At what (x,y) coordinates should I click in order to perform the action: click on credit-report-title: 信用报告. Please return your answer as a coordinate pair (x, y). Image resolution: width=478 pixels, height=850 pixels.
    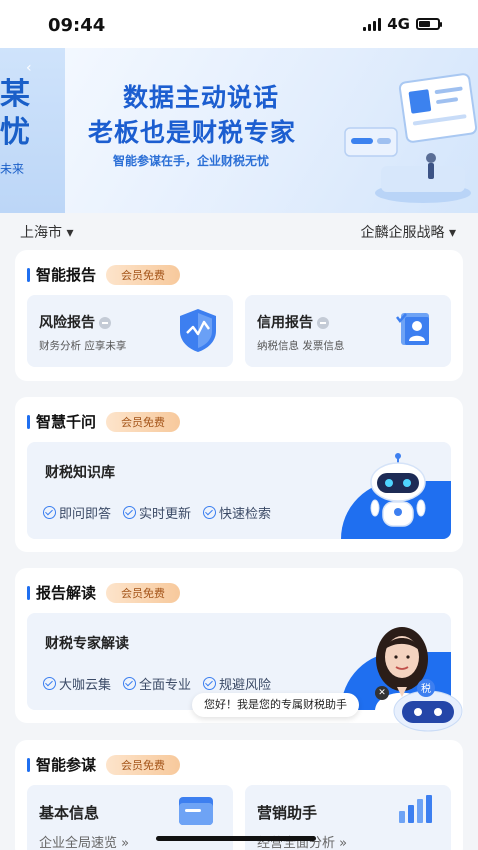
    Looking at the image, I should click on (293, 322).